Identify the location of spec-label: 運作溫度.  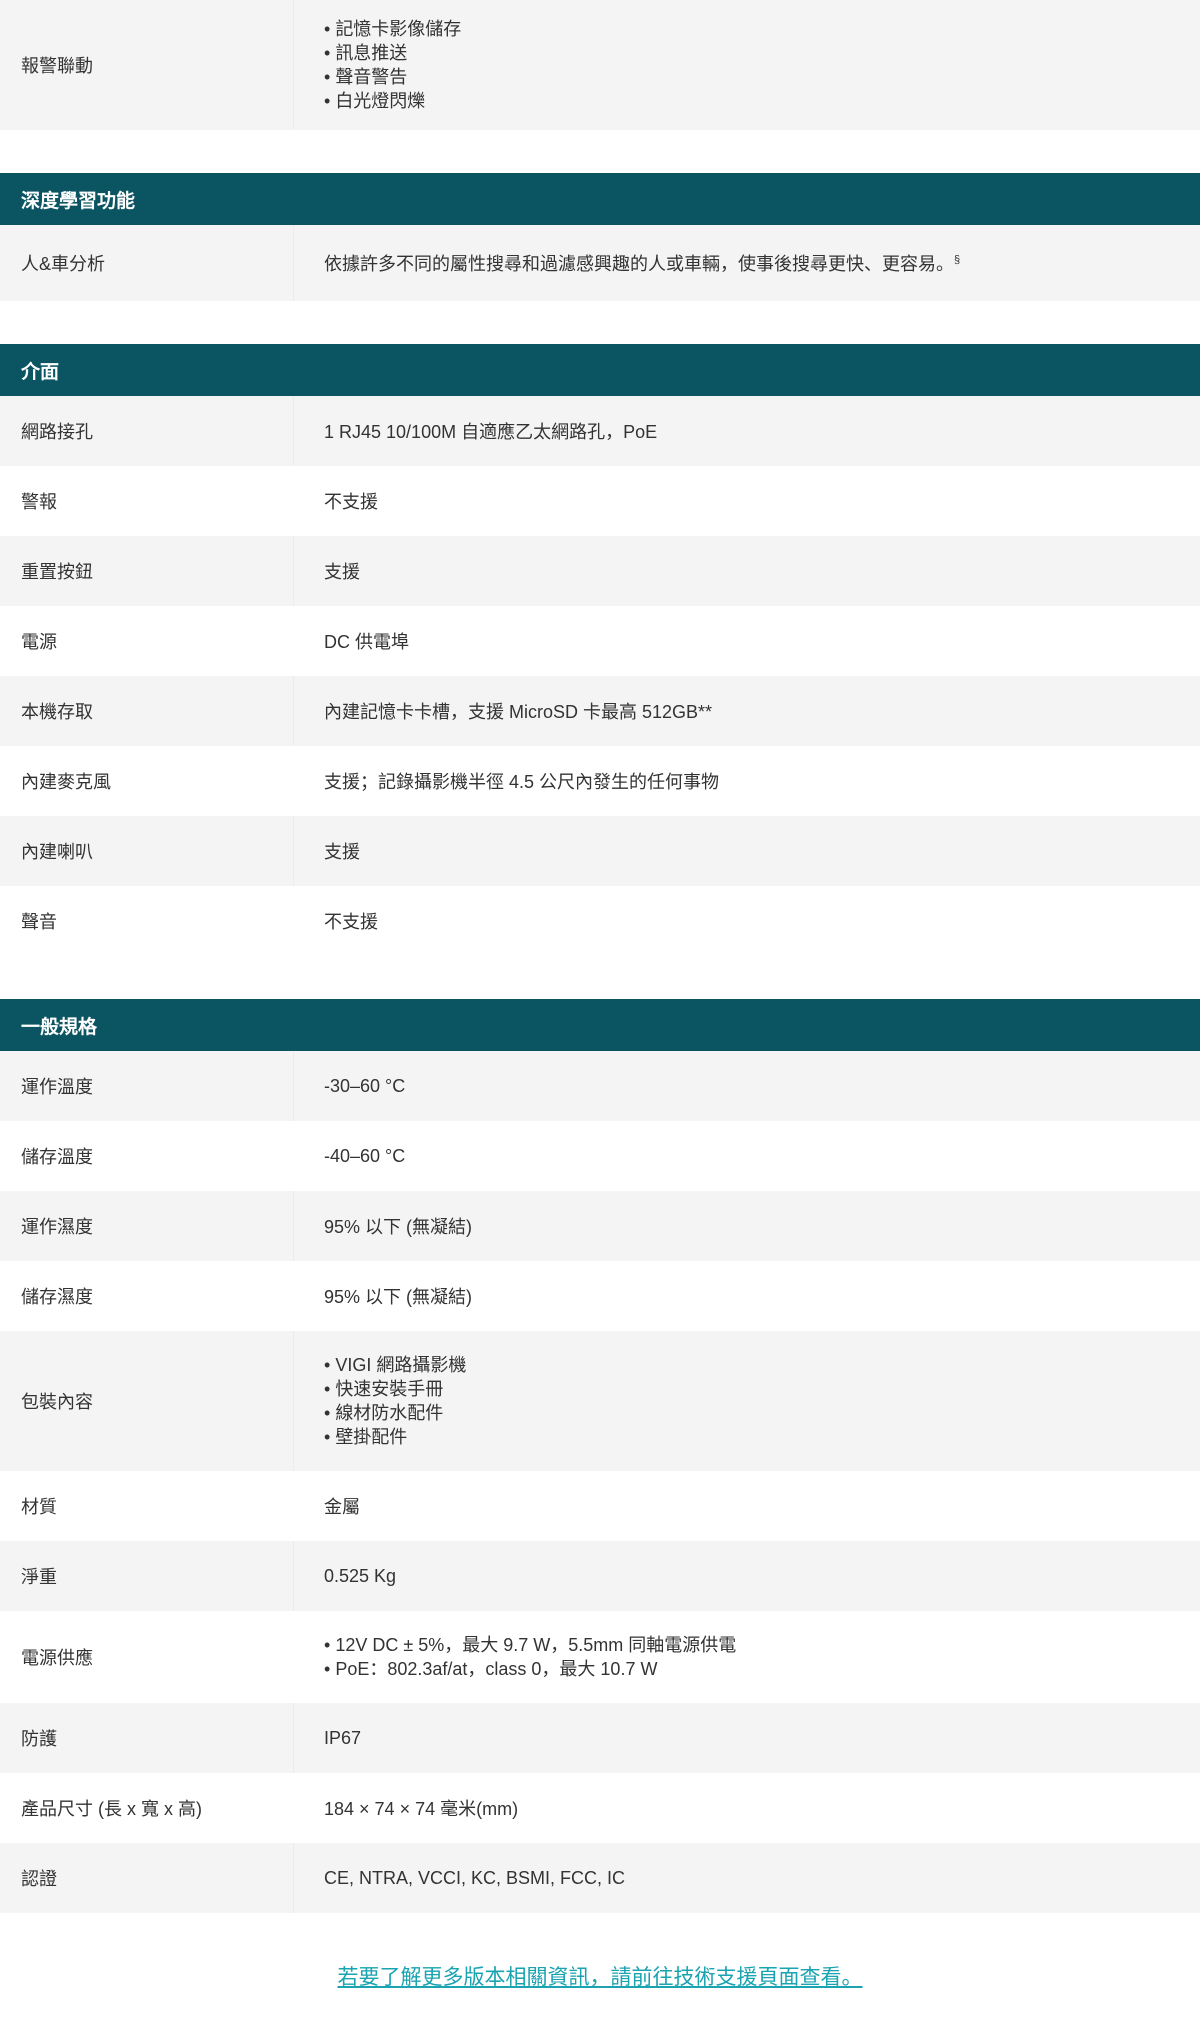
(147, 1086).